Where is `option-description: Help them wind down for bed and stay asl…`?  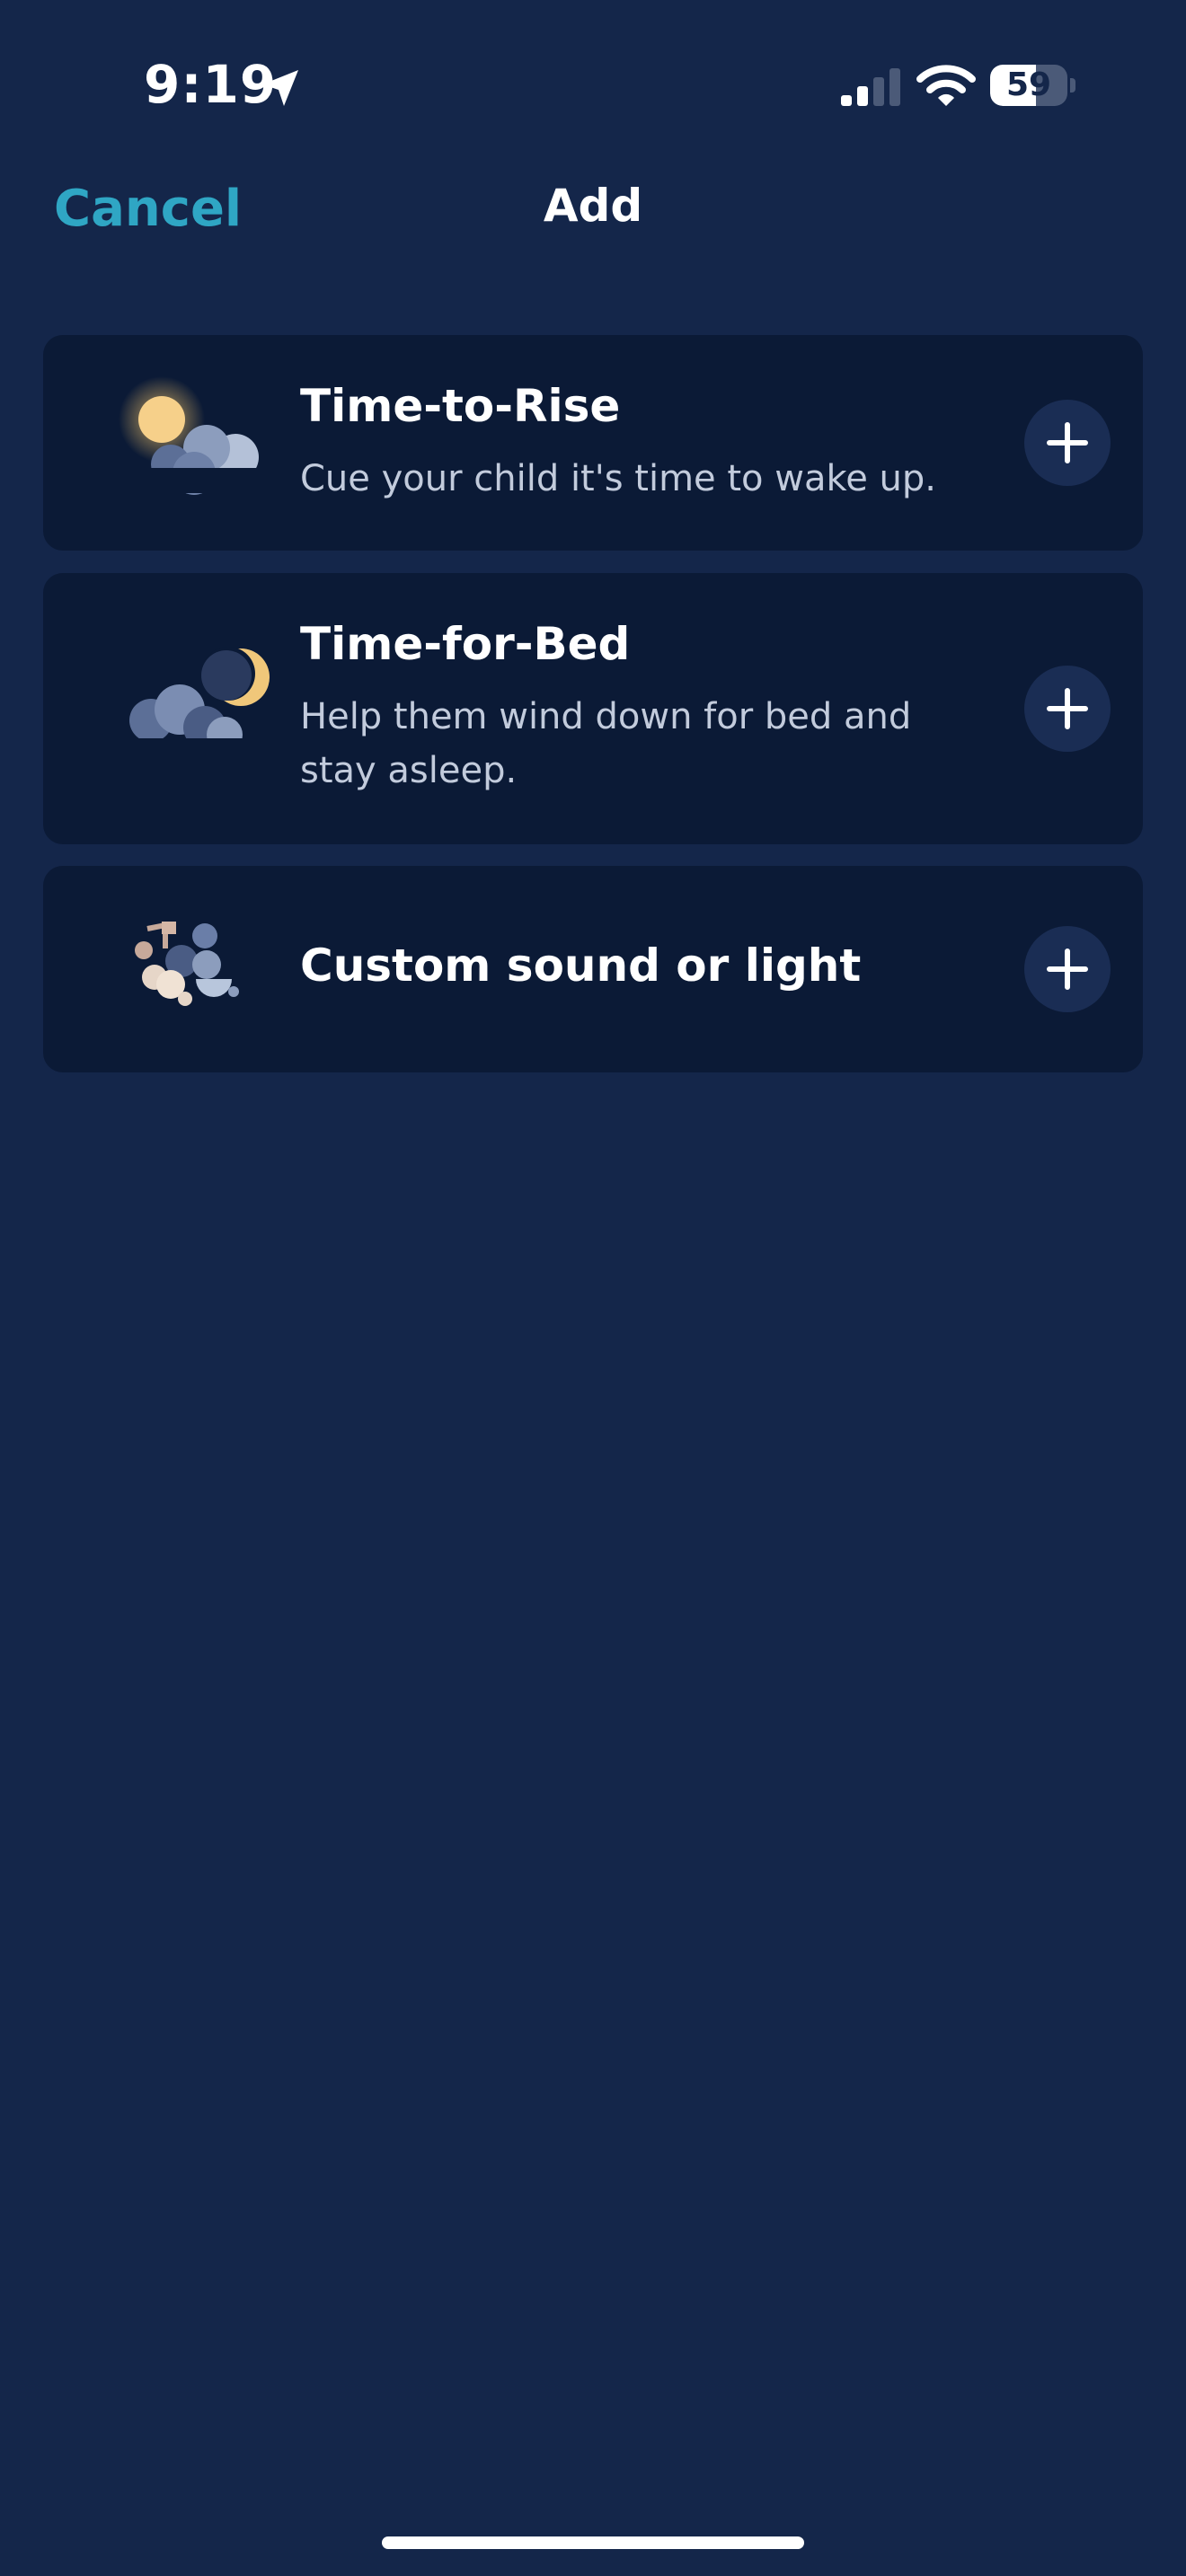
option-description: Help them wind down for bed and stay asl… is located at coordinates (606, 743).